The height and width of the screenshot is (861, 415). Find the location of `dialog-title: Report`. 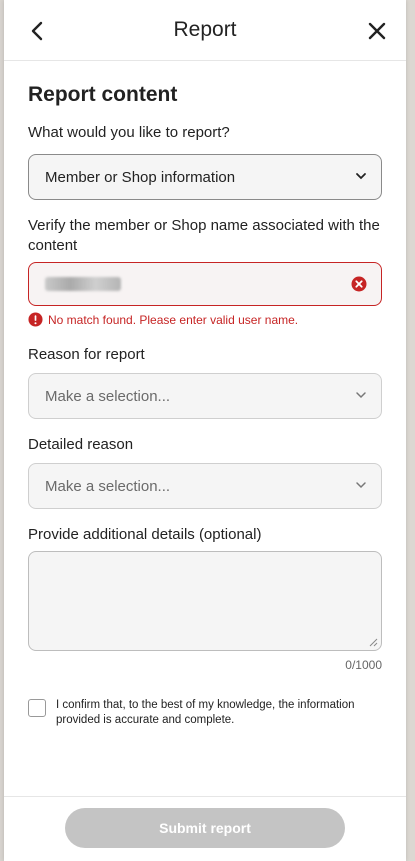

dialog-title: Report is located at coordinates (205, 29).